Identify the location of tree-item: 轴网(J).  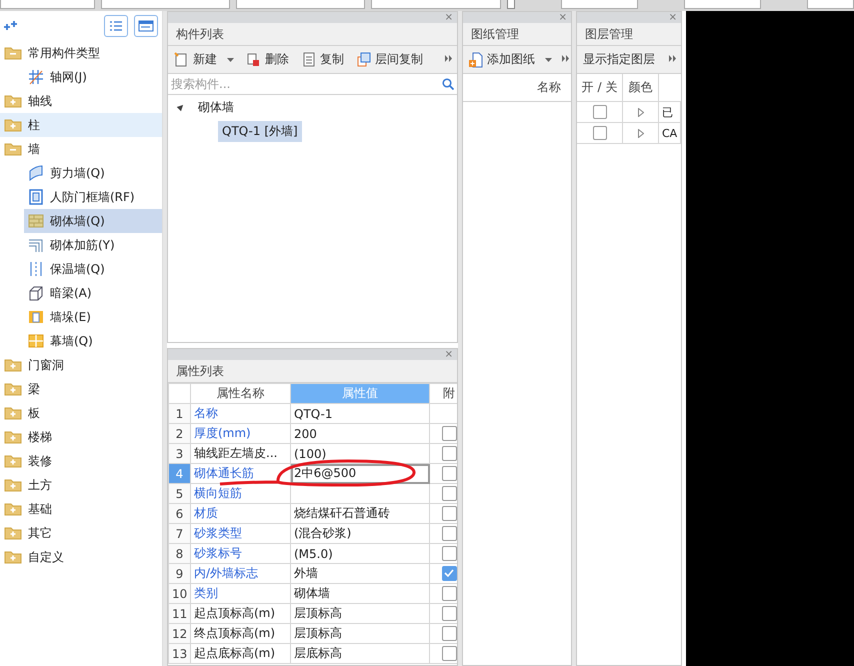
(93, 77).